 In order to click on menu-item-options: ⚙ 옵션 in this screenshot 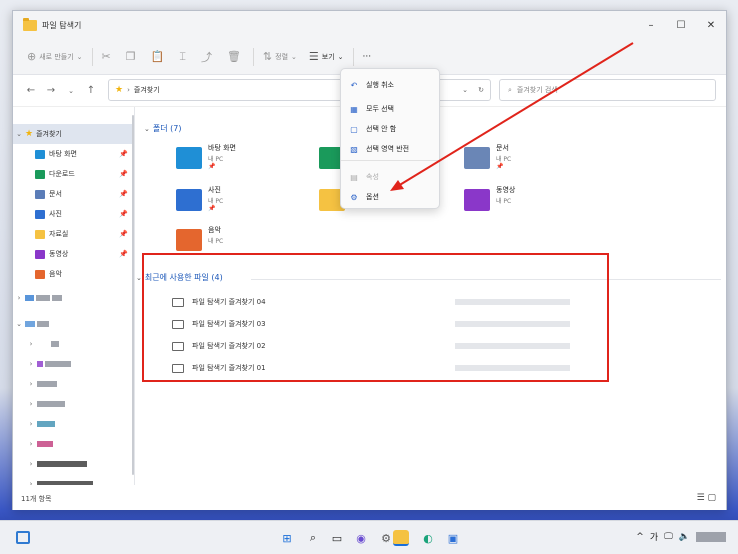, I will do `click(390, 197)`.